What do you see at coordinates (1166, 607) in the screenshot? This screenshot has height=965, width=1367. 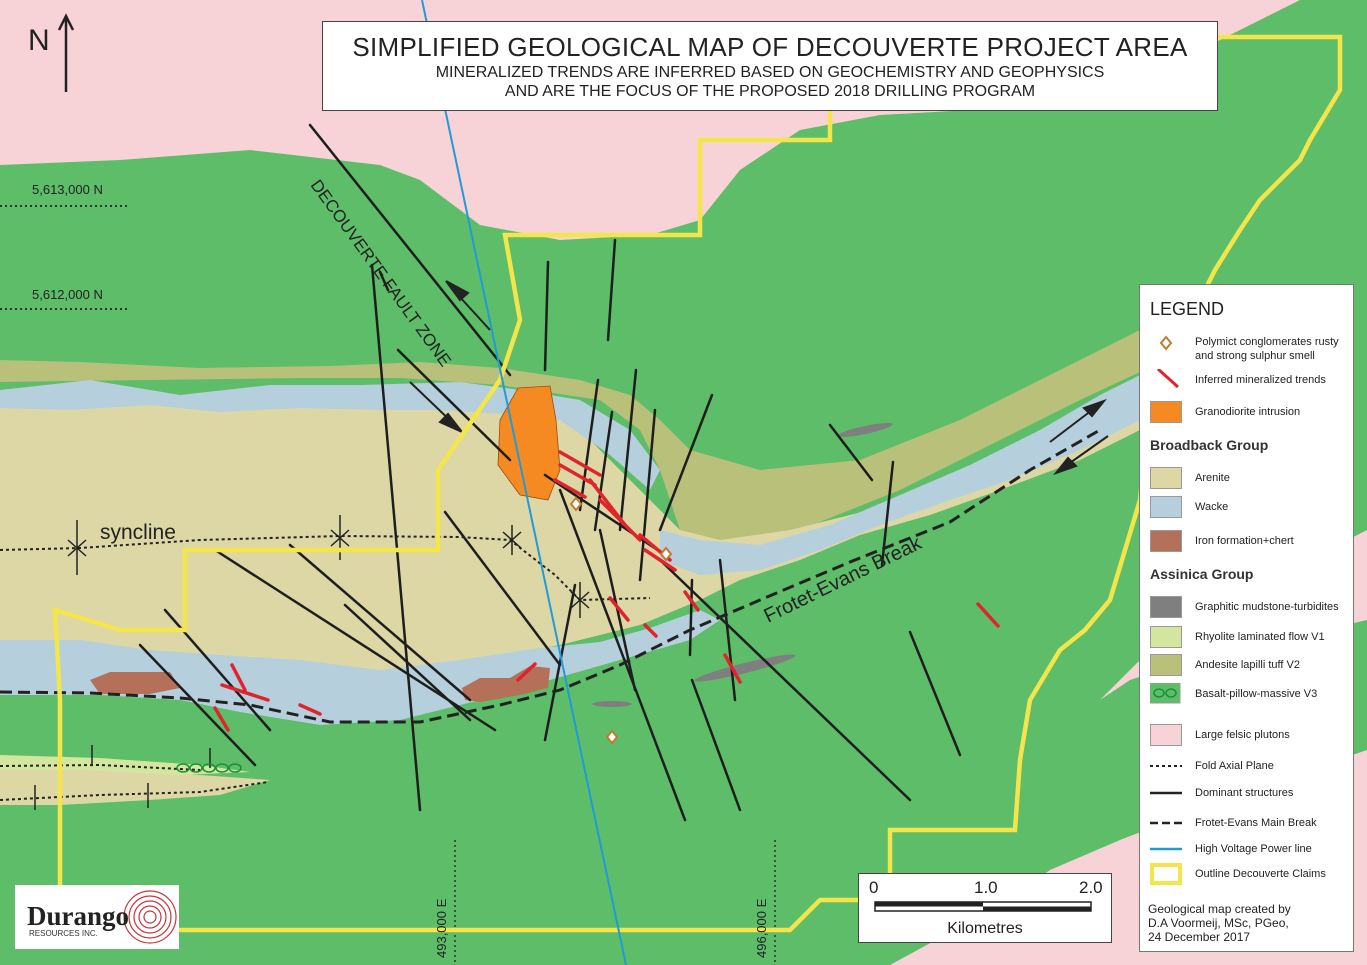 I see `graphitic-swatch` at bounding box center [1166, 607].